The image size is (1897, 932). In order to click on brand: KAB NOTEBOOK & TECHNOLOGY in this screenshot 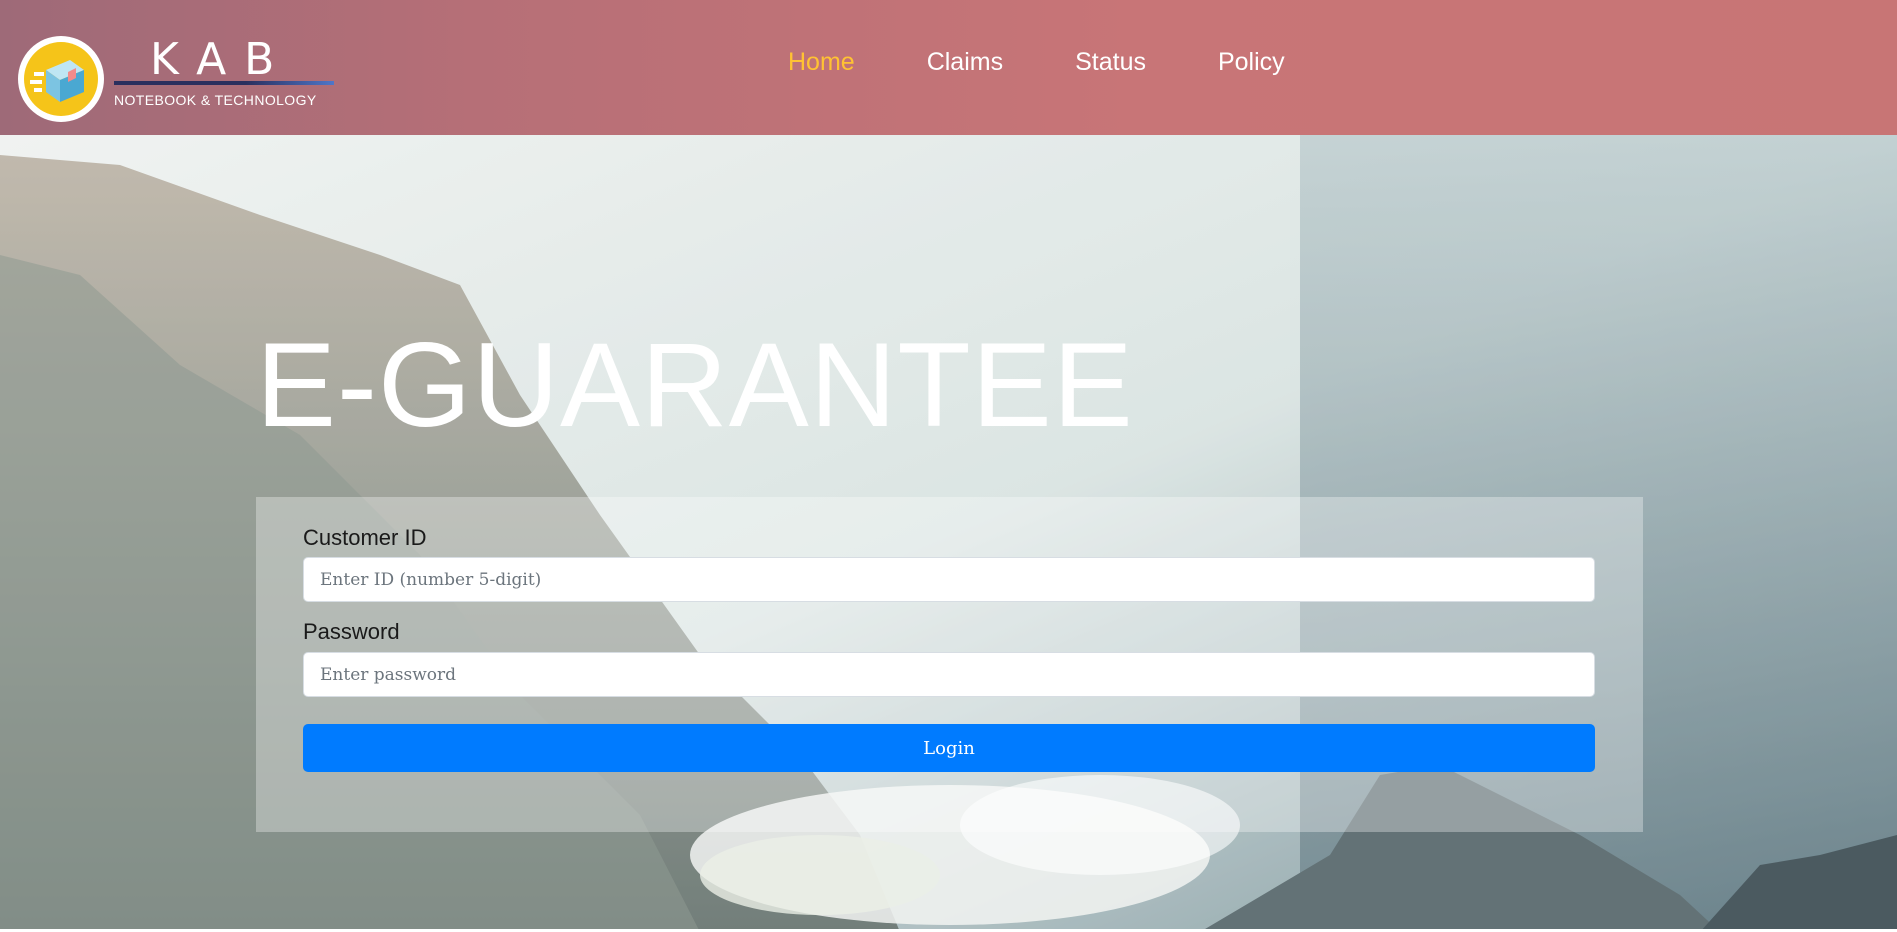, I will do `click(224, 76)`.